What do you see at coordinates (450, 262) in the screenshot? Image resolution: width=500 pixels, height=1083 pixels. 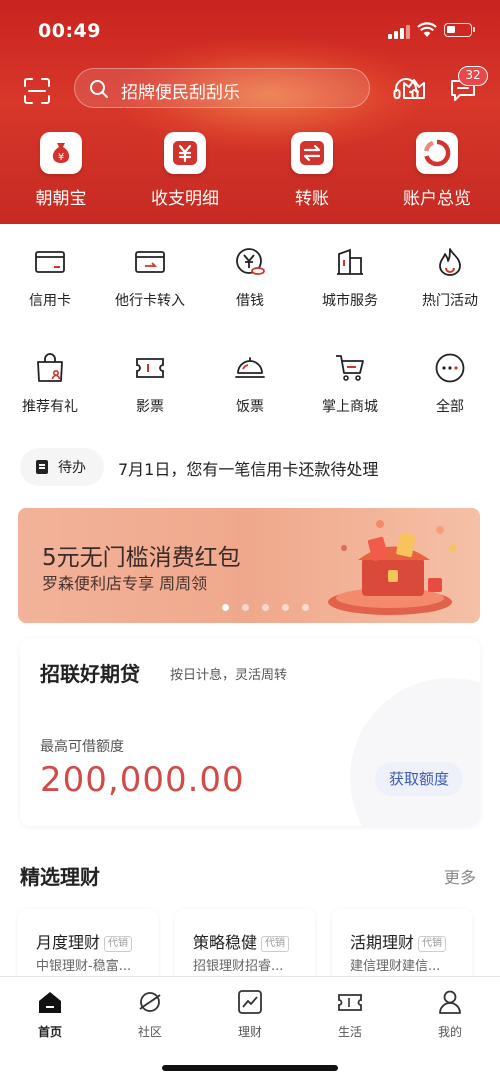 I see `flame-icon` at bounding box center [450, 262].